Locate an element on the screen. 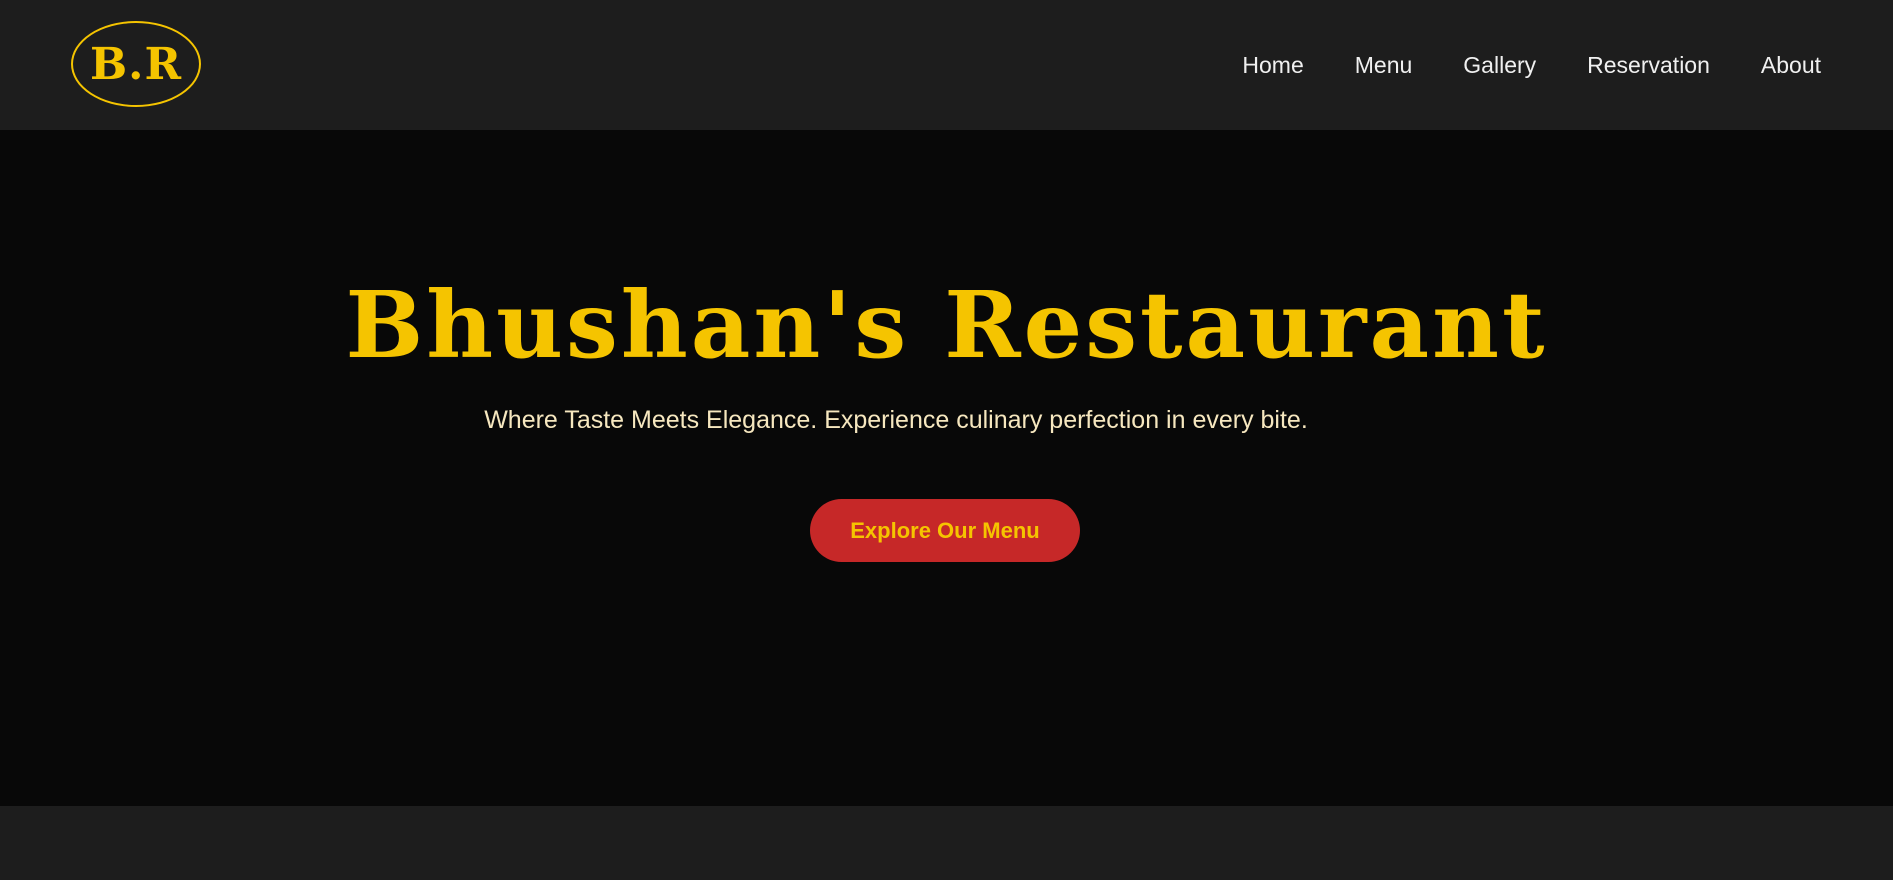 Image resolution: width=1893 pixels, height=880 pixels. hero-title: Bhushan's Restaurant is located at coordinates (946, 325).